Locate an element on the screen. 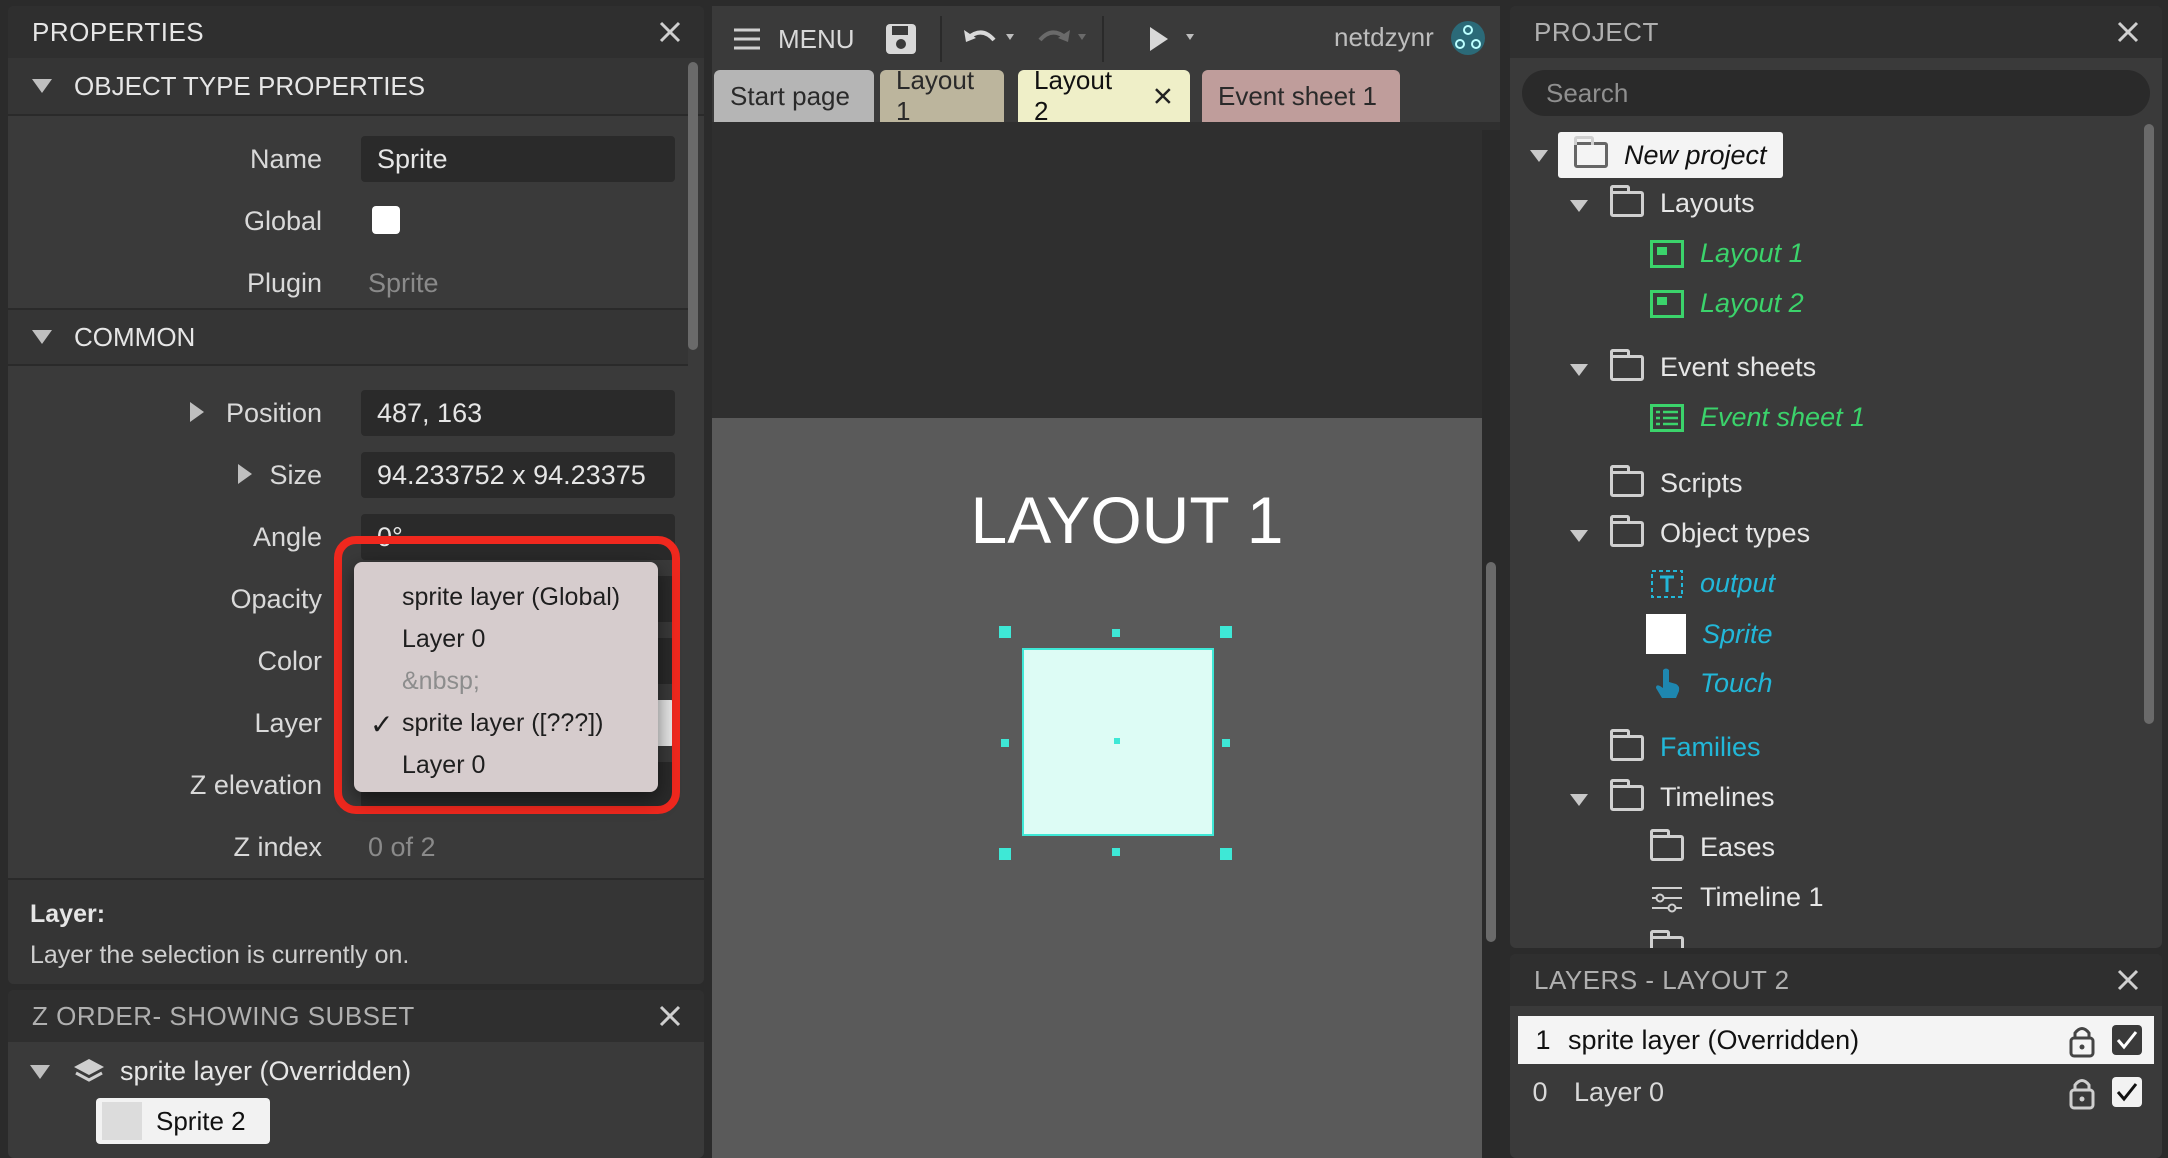 The image size is (2168, 1158). tab-layout-2: Layout 2 is located at coordinates (1104, 95).